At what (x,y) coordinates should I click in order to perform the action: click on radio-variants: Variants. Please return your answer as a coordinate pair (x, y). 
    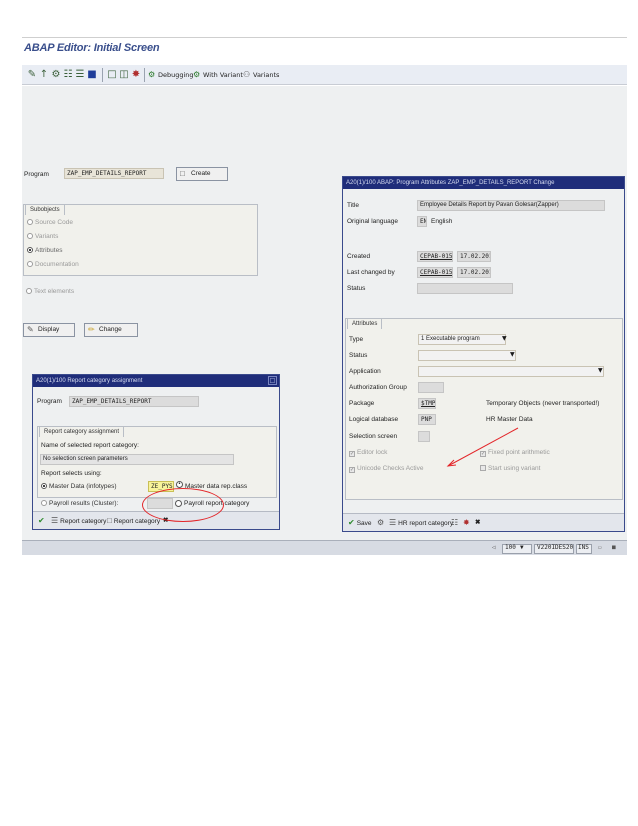
    Looking at the image, I should click on (42, 236).